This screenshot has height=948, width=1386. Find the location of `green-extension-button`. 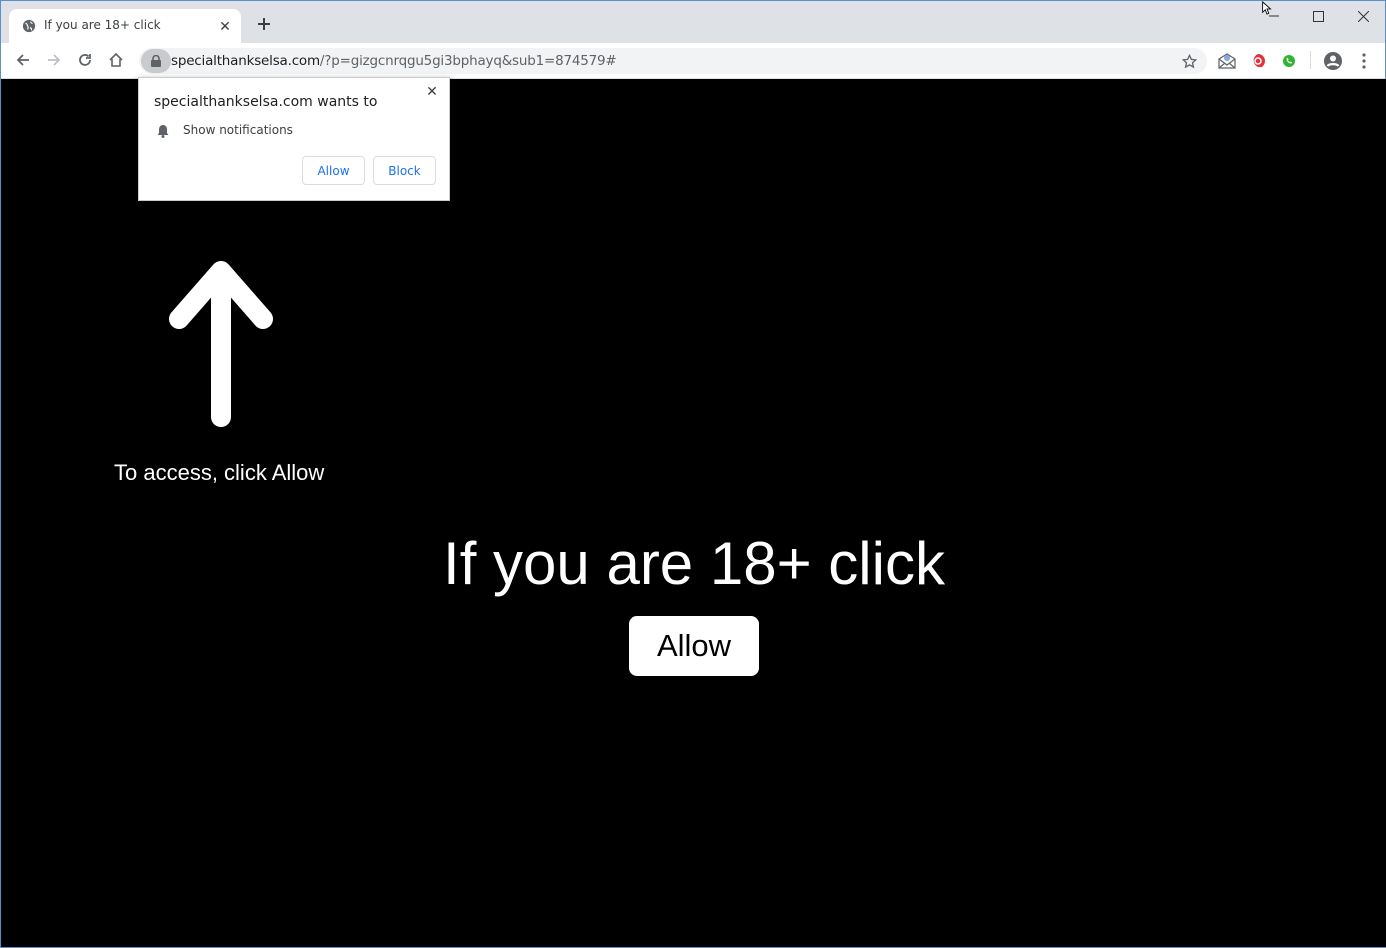

green-extension-button is located at coordinates (1289, 61).